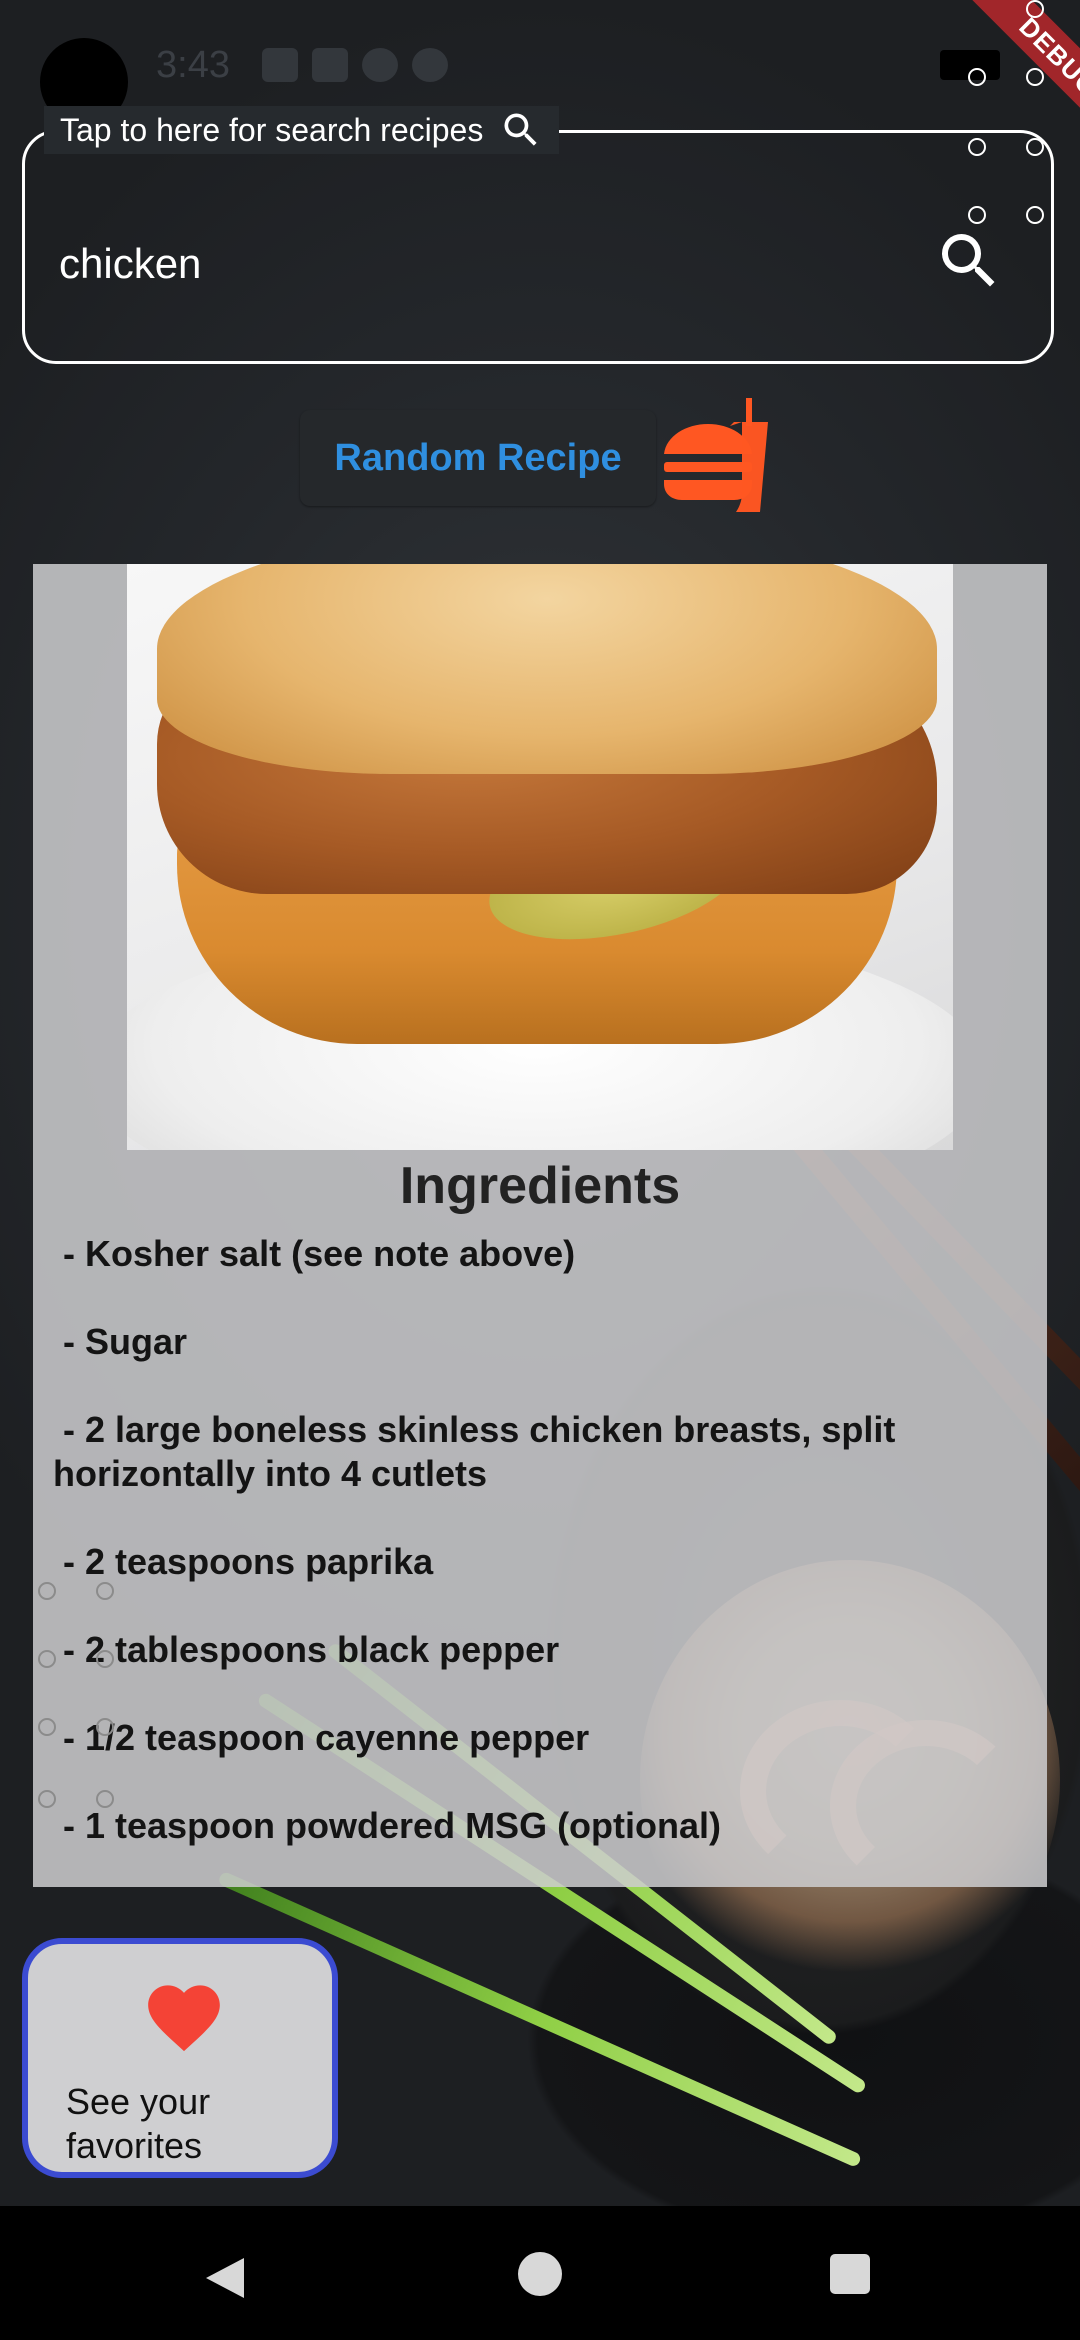 This screenshot has width=1080, height=2340. Describe the element at coordinates (280, 65) in the screenshot. I see `gallery-icon` at that location.